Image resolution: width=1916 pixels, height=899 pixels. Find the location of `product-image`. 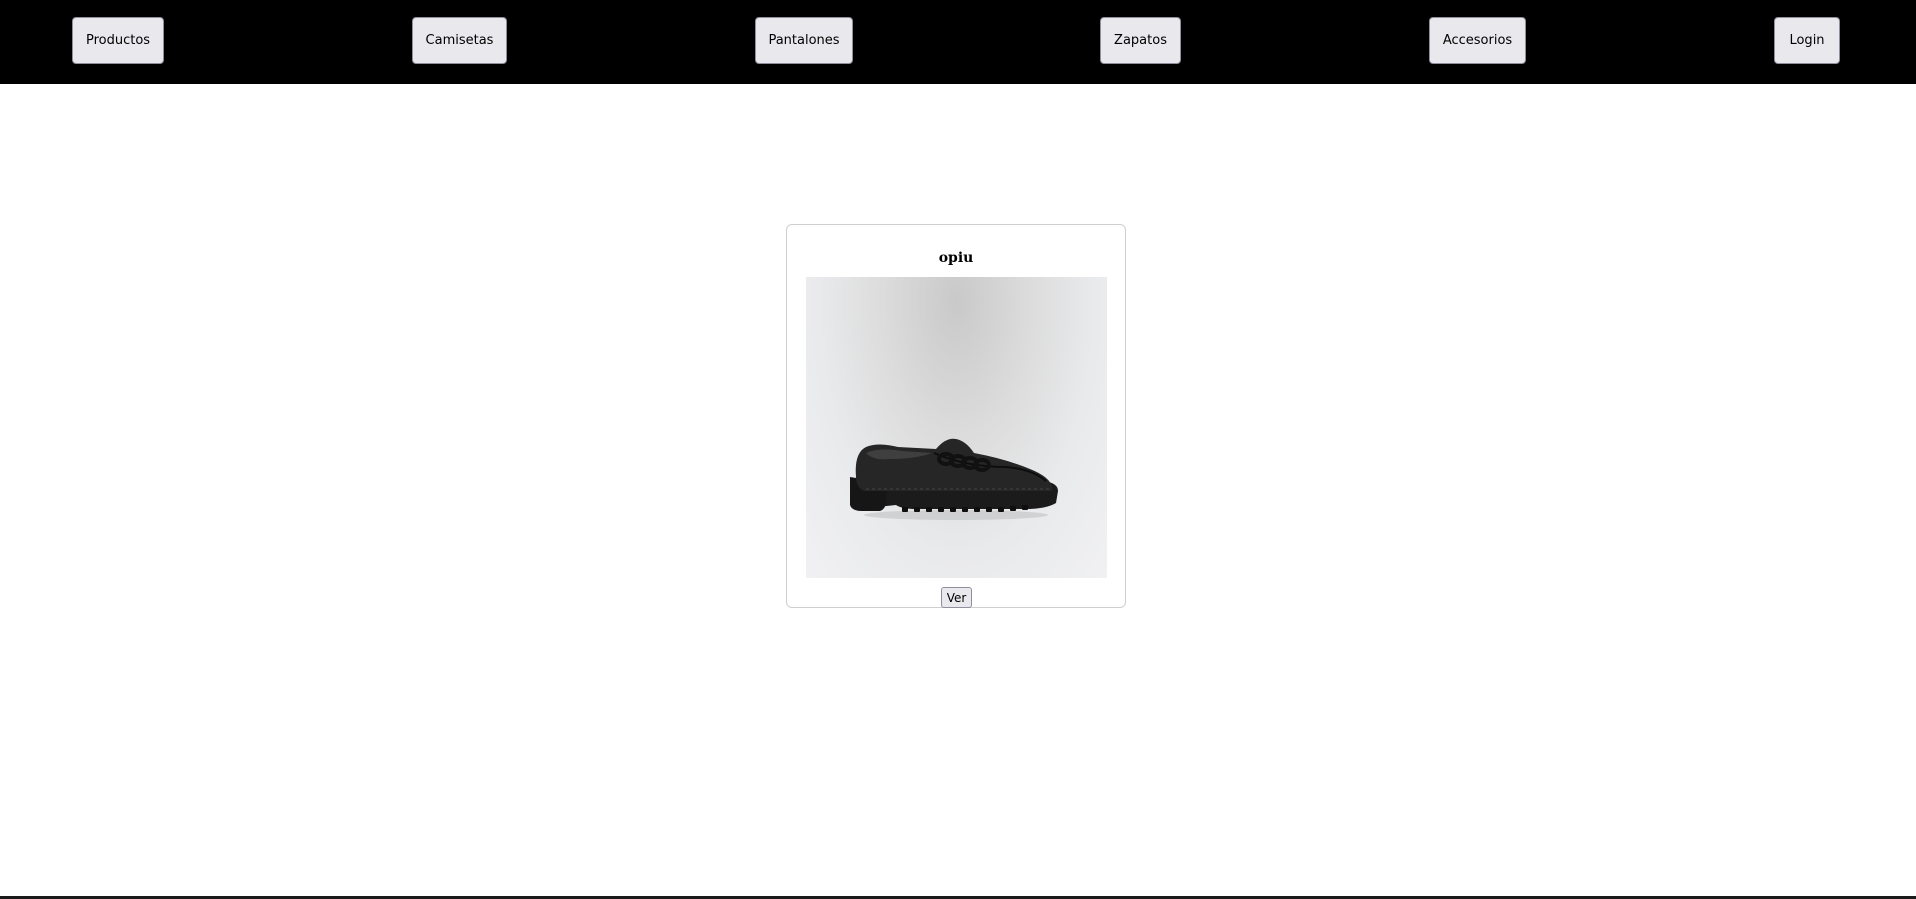

product-image is located at coordinates (956, 427).